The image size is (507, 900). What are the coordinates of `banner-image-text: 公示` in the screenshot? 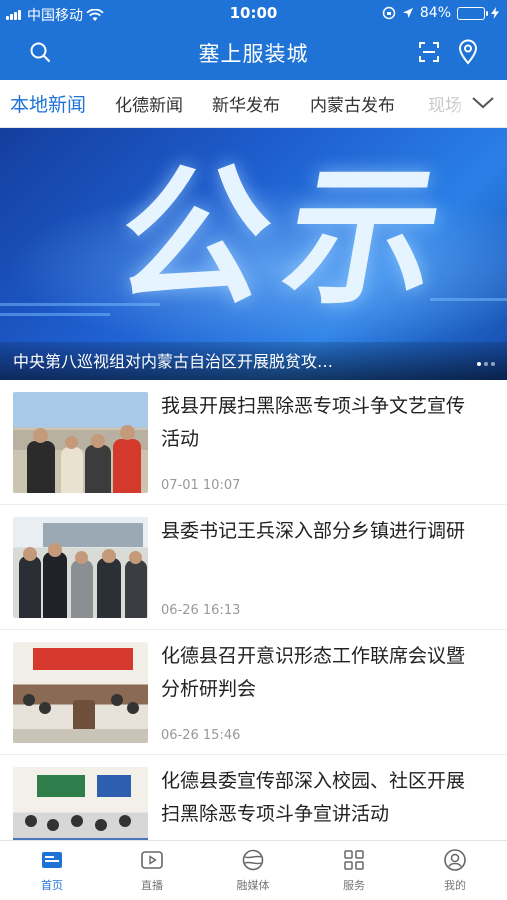 It's located at (288, 238).